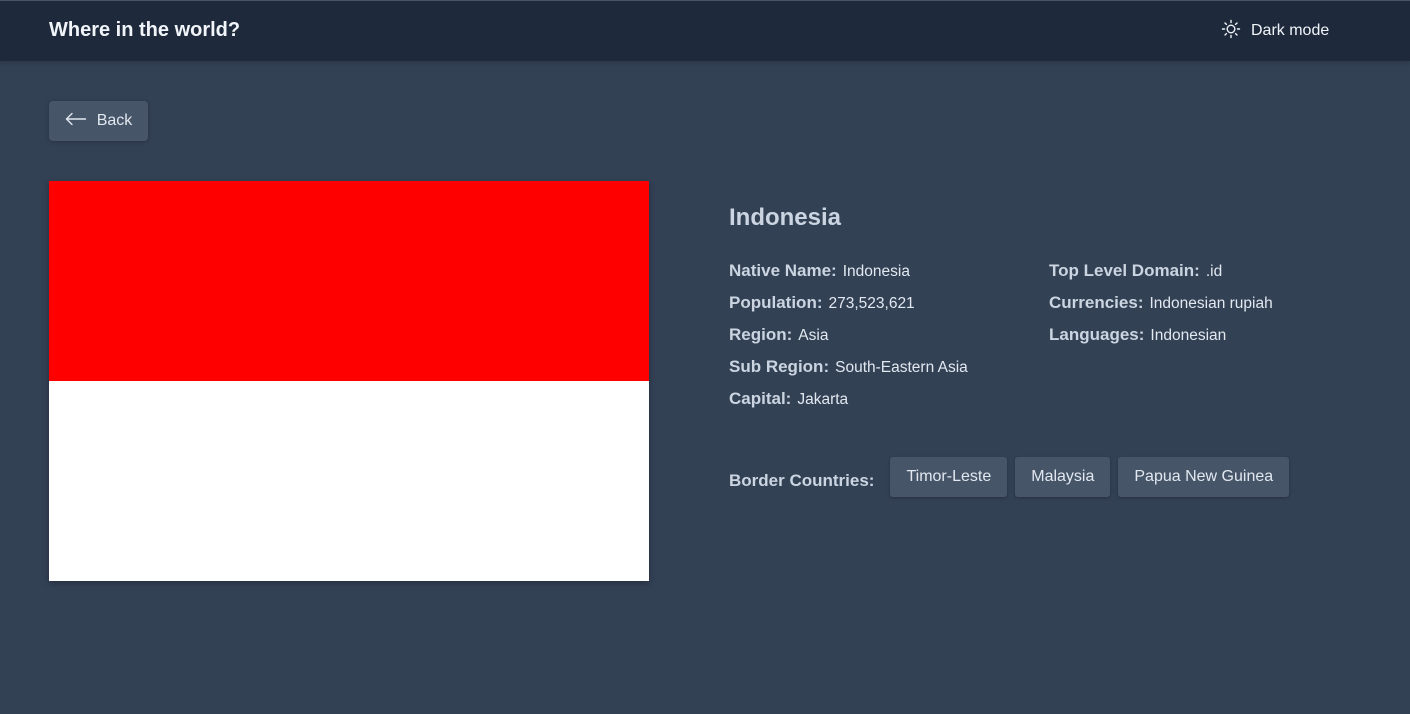 The image size is (1410, 714). What do you see at coordinates (761, 334) in the screenshot?
I see `detail-label: Region:` at bounding box center [761, 334].